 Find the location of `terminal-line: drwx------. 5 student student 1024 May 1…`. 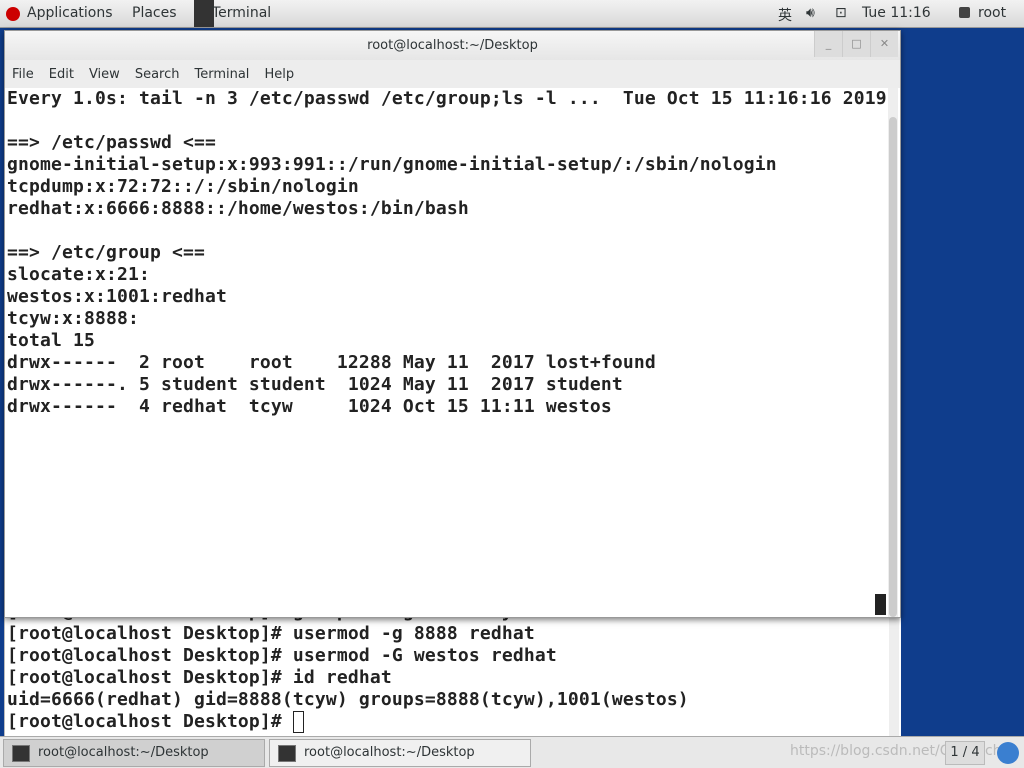

terminal-line: drwx------. 5 student student 1024 May 1… is located at coordinates (315, 384).